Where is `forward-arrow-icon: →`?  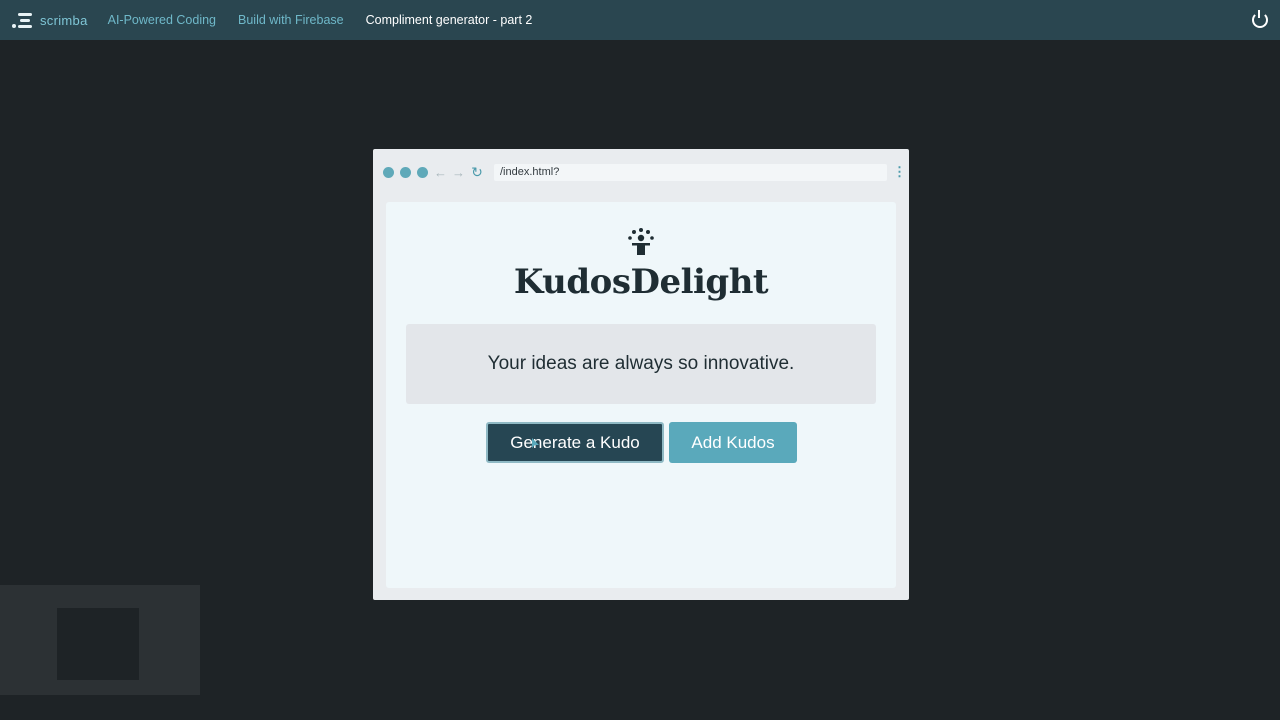 forward-arrow-icon: → is located at coordinates (458, 172).